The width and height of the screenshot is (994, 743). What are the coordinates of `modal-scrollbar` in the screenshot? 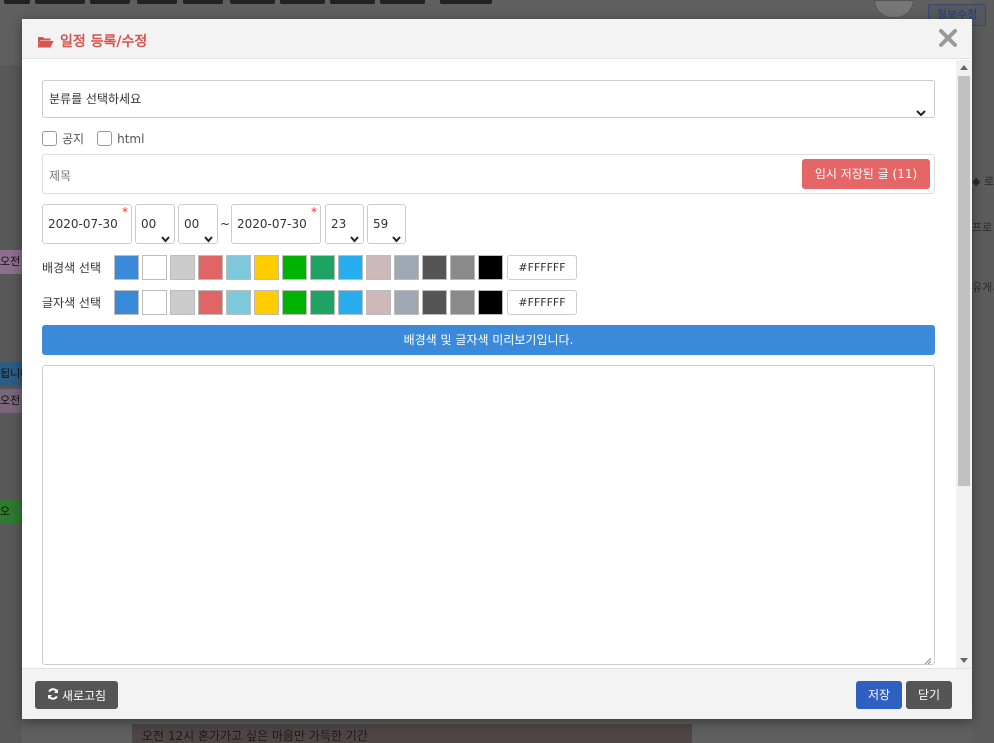 It's located at (964, 364).